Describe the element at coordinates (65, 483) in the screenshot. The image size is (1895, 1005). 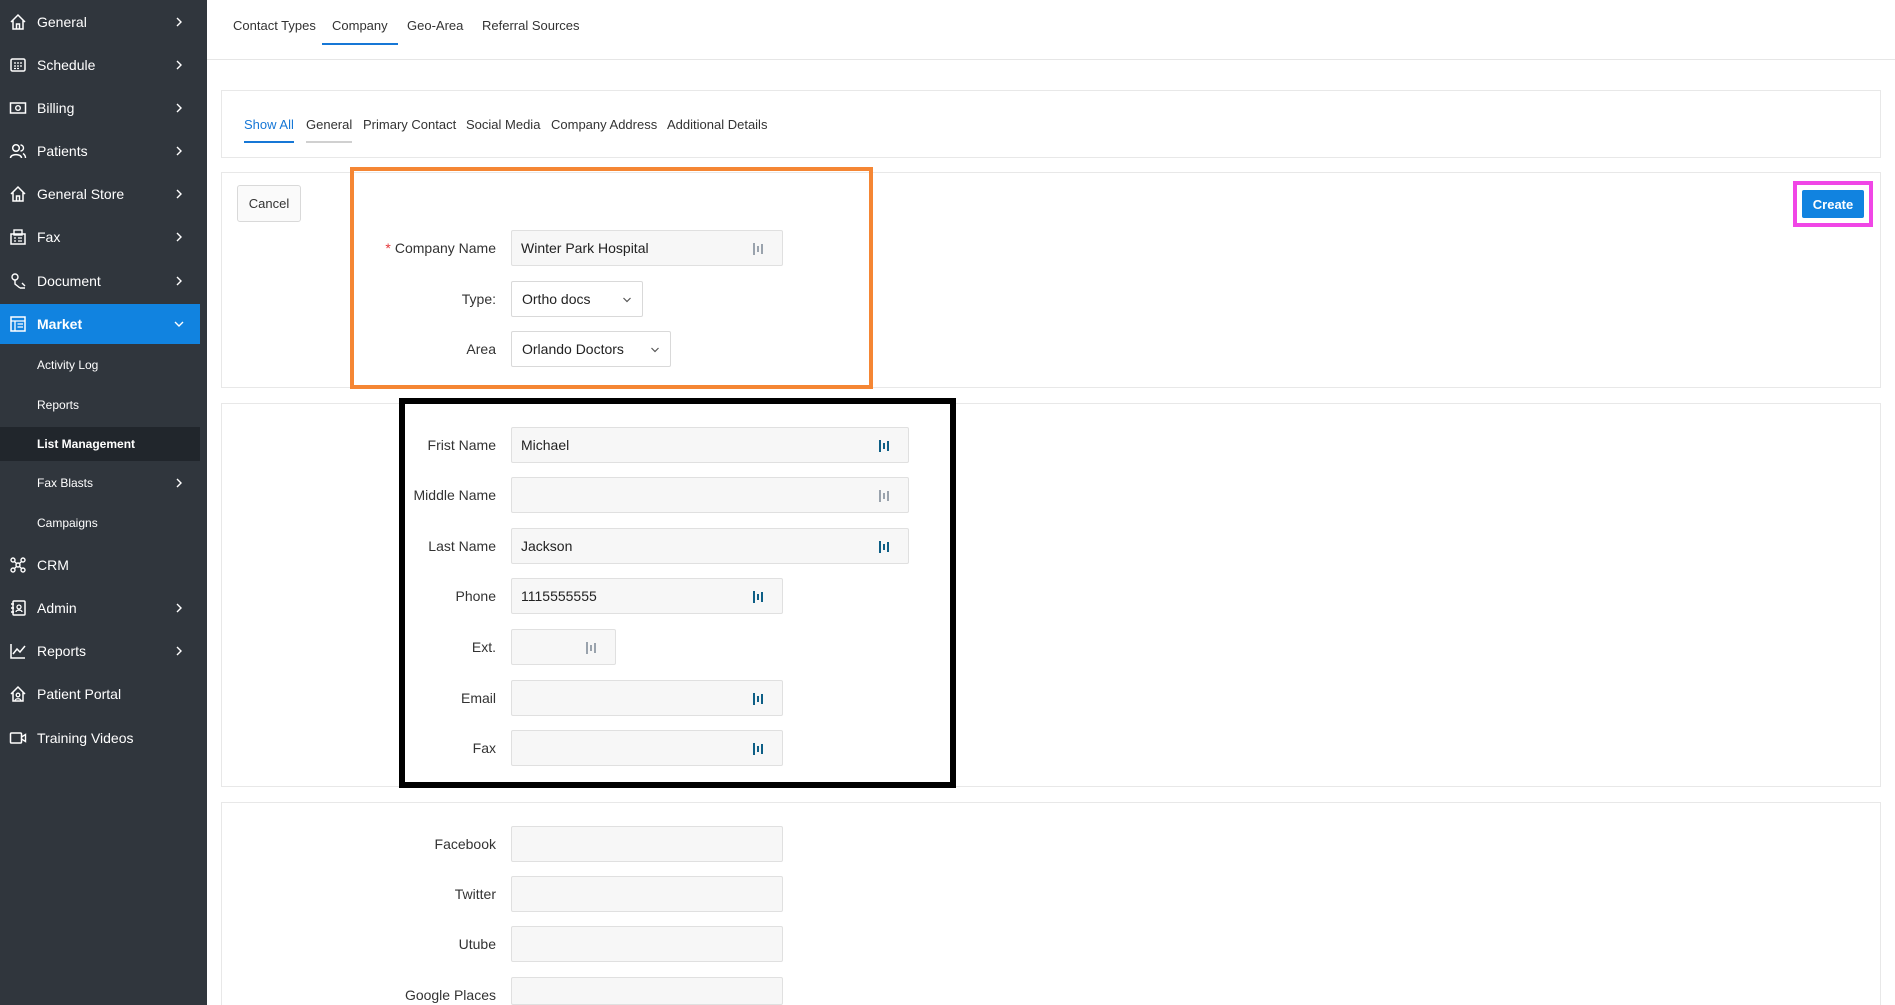
I see `subnav-label: Fax Blasts` at that location.